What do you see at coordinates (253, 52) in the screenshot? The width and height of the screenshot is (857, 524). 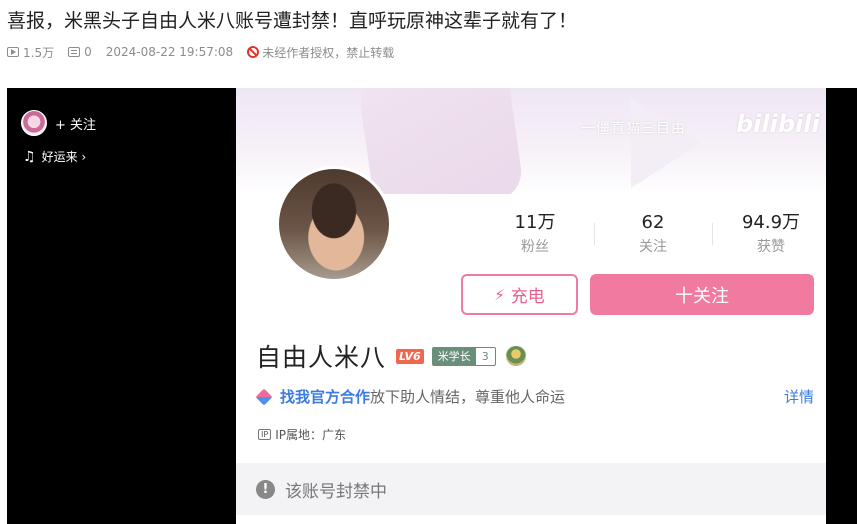 I see `no-repost-icon` at bounding box center [253, 52].